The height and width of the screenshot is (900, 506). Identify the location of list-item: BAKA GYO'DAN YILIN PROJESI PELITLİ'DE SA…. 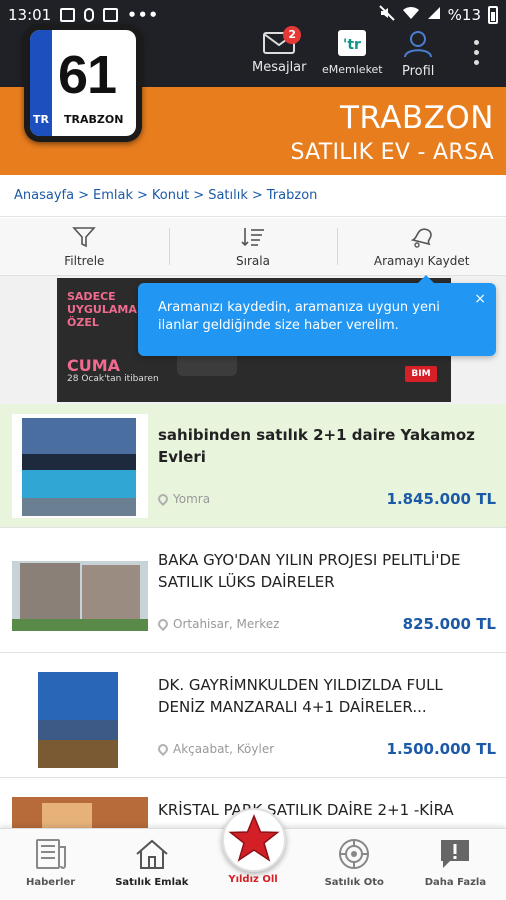
(253, 591).